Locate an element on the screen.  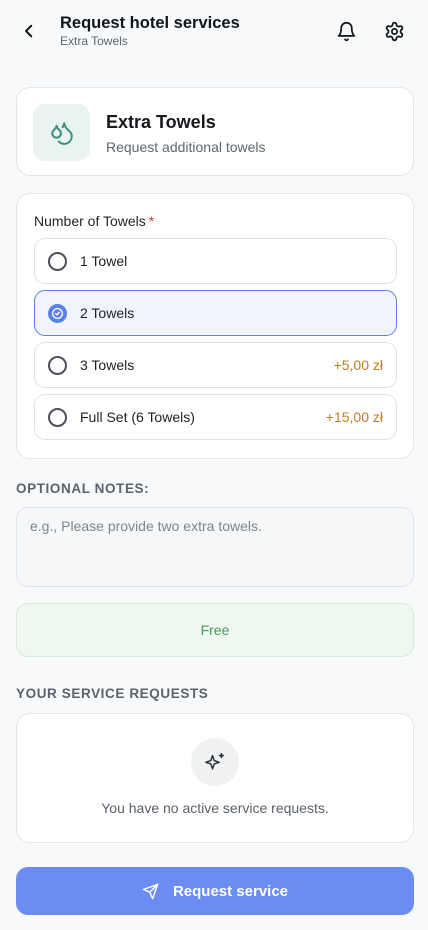
service-title: Extra Towels is located at coordinates (161, 122).